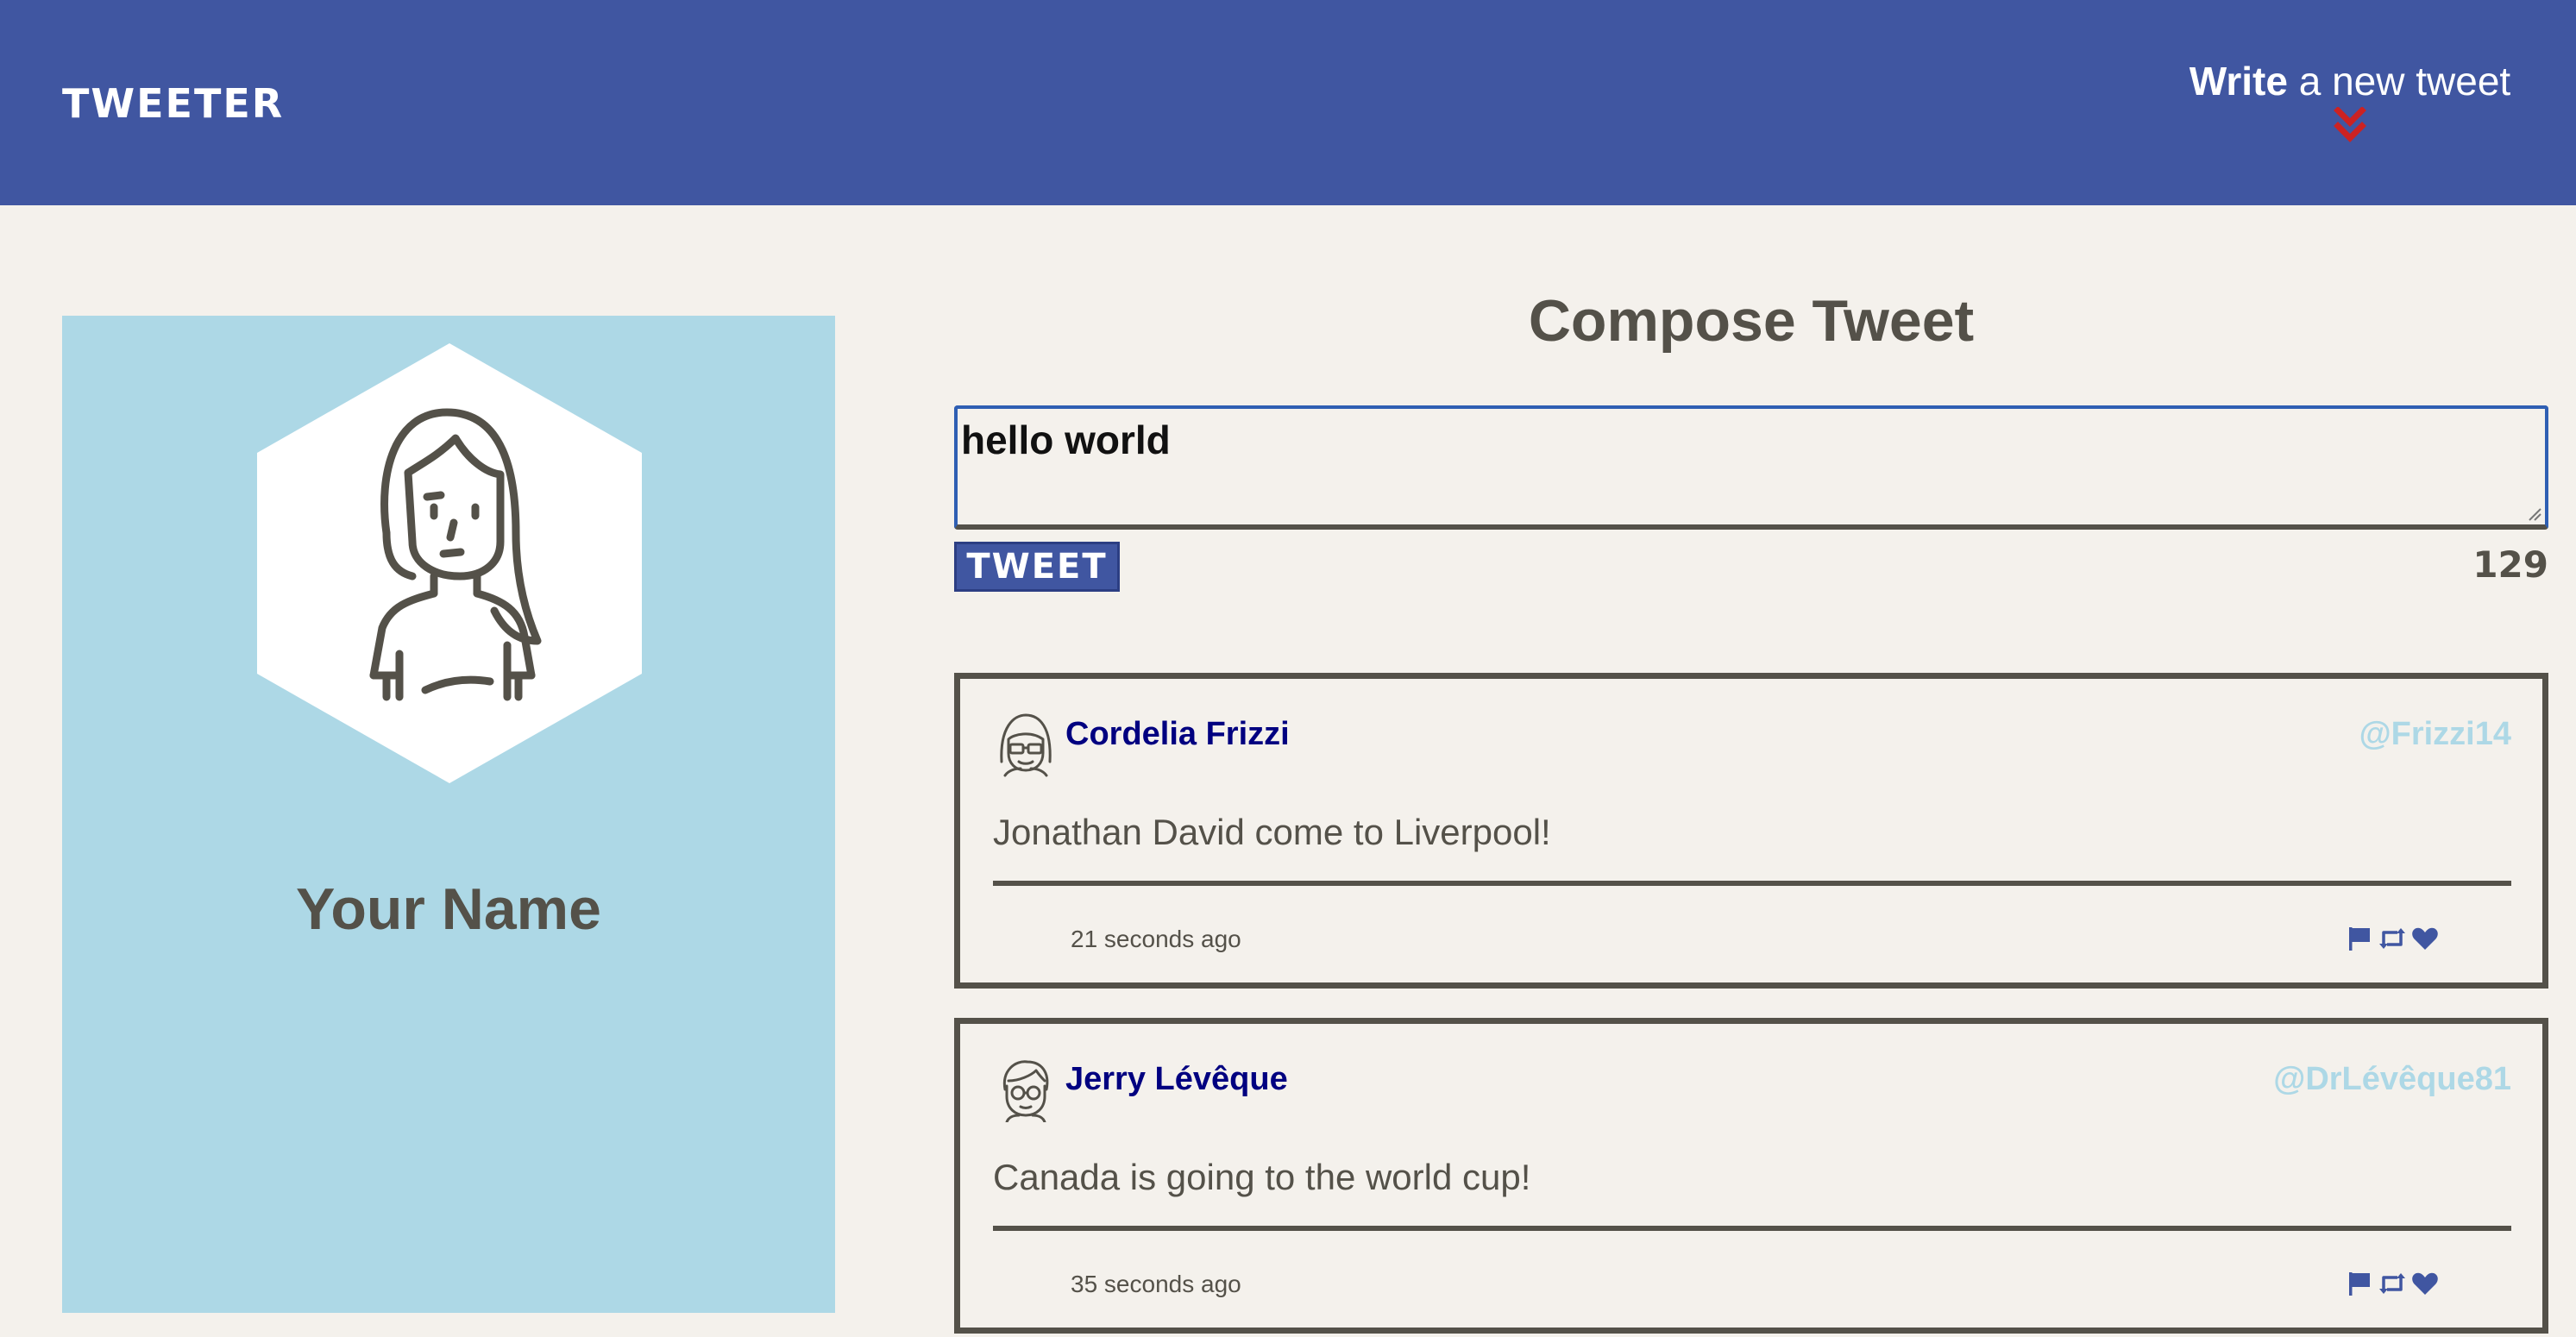 This screenshot has width=2576, height=1337. What do you see at coordinates (1177, 734) in the screenshot?
I see `tweet-author-name: Cordelia Frizzi` at bounding box center [1177, 734].